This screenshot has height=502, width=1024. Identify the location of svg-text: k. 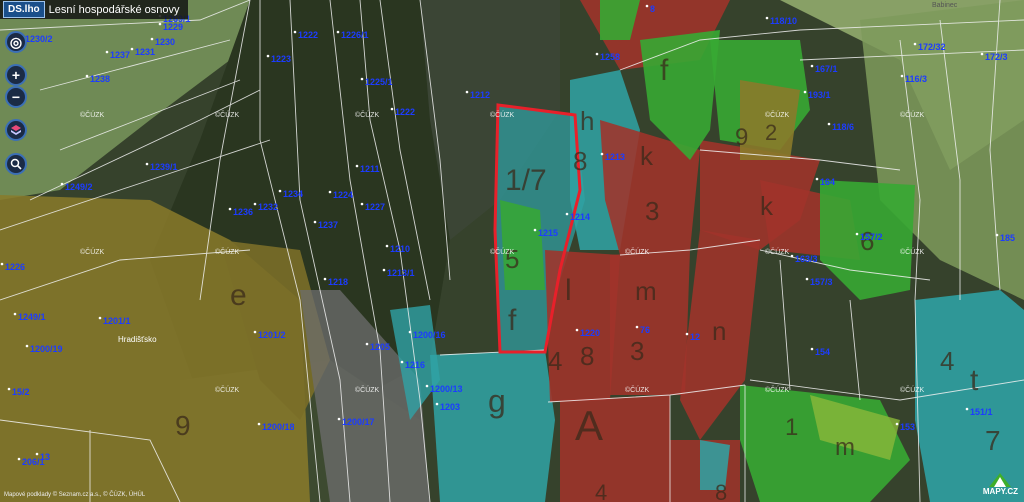
(647, 156).